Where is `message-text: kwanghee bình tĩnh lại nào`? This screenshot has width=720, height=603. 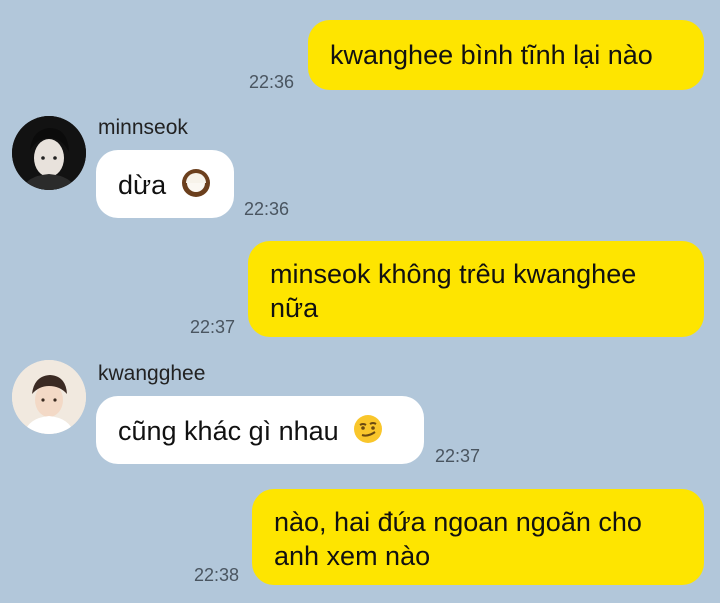 message-text: kwanghee bình tĩnh lại nào is located at coordinates (491, 55).